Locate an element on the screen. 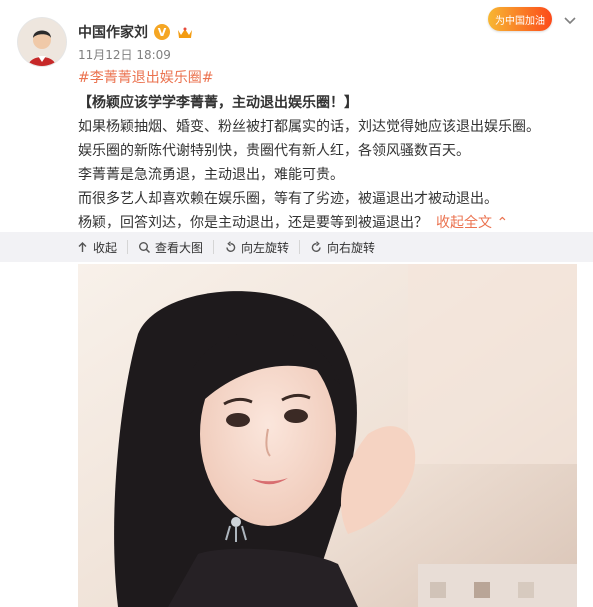  collapse-label: 收起 is located at coordinates (105, 247).